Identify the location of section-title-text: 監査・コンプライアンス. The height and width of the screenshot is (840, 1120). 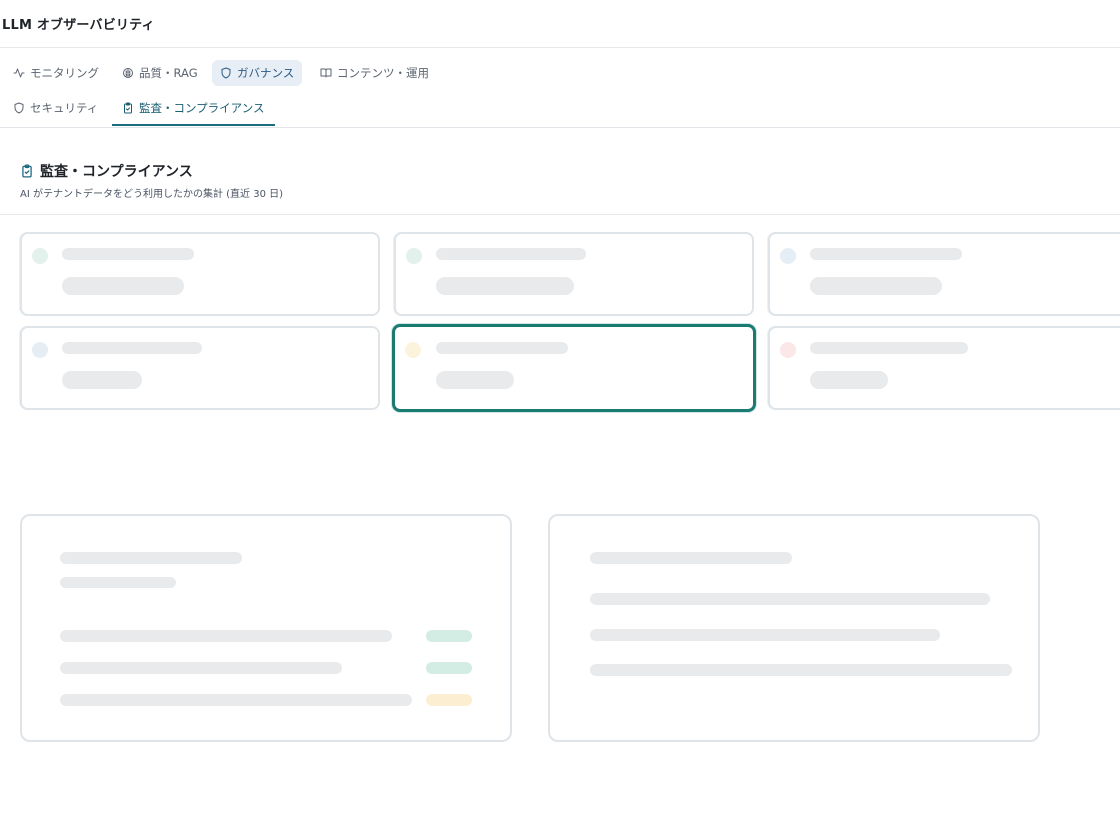
(116, 172).